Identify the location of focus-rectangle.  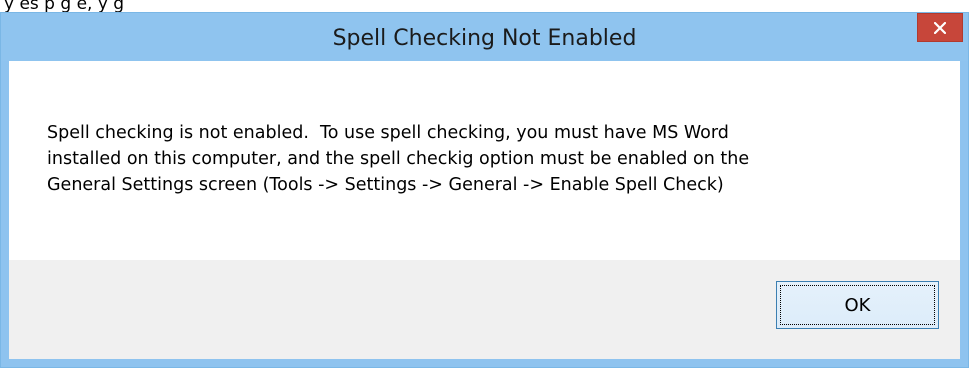
(857, 305).